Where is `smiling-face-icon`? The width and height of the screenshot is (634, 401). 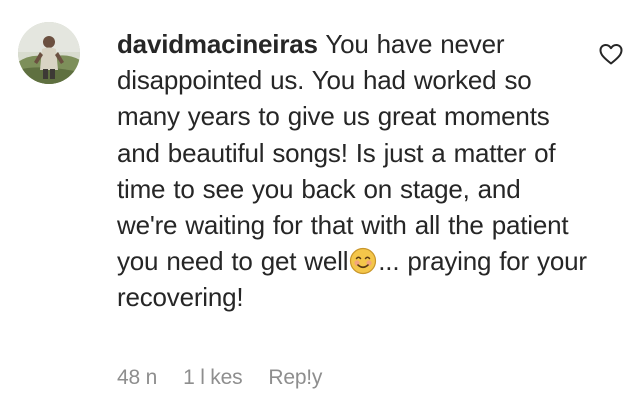
smiling-face-icon is located at coordinates (363, 261).